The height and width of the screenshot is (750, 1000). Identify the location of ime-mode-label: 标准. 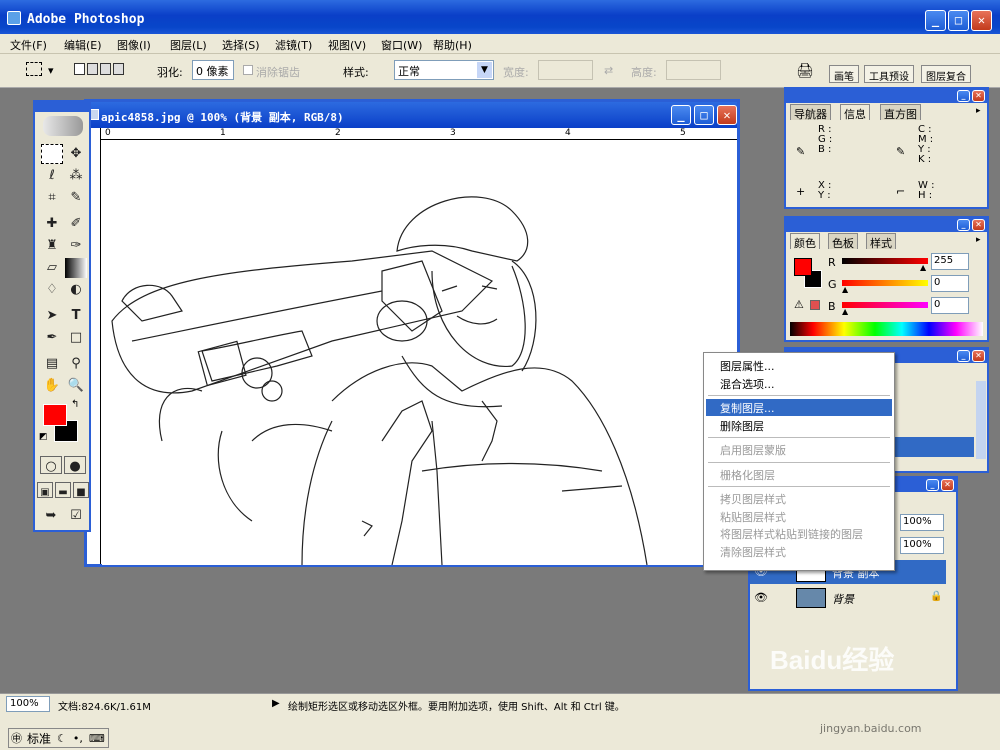
(39, 738).